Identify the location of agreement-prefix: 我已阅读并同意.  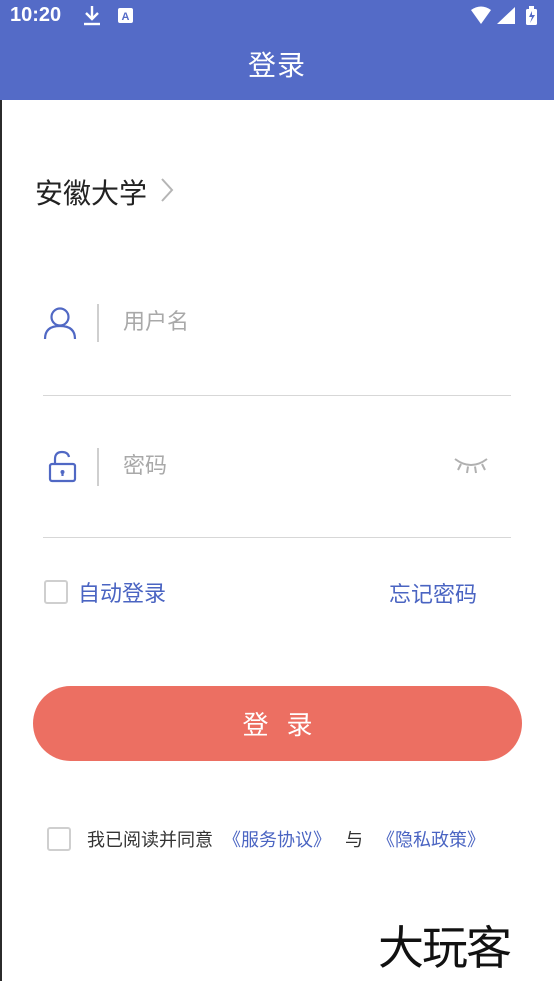
(150, 840).